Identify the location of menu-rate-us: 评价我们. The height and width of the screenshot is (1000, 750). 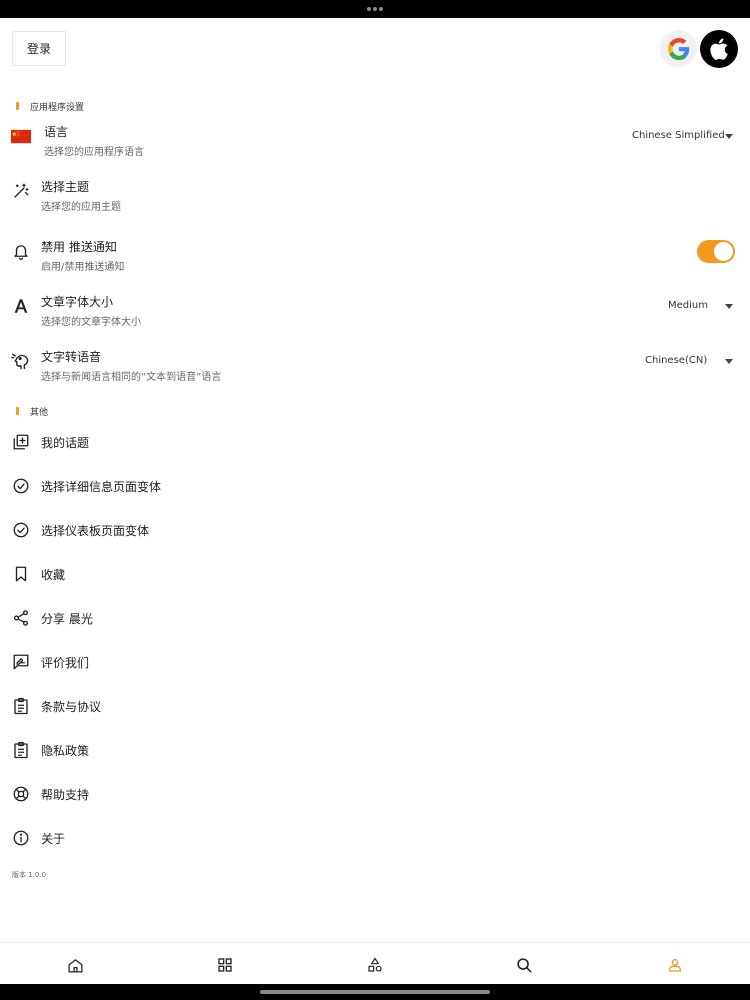
(375, 662).